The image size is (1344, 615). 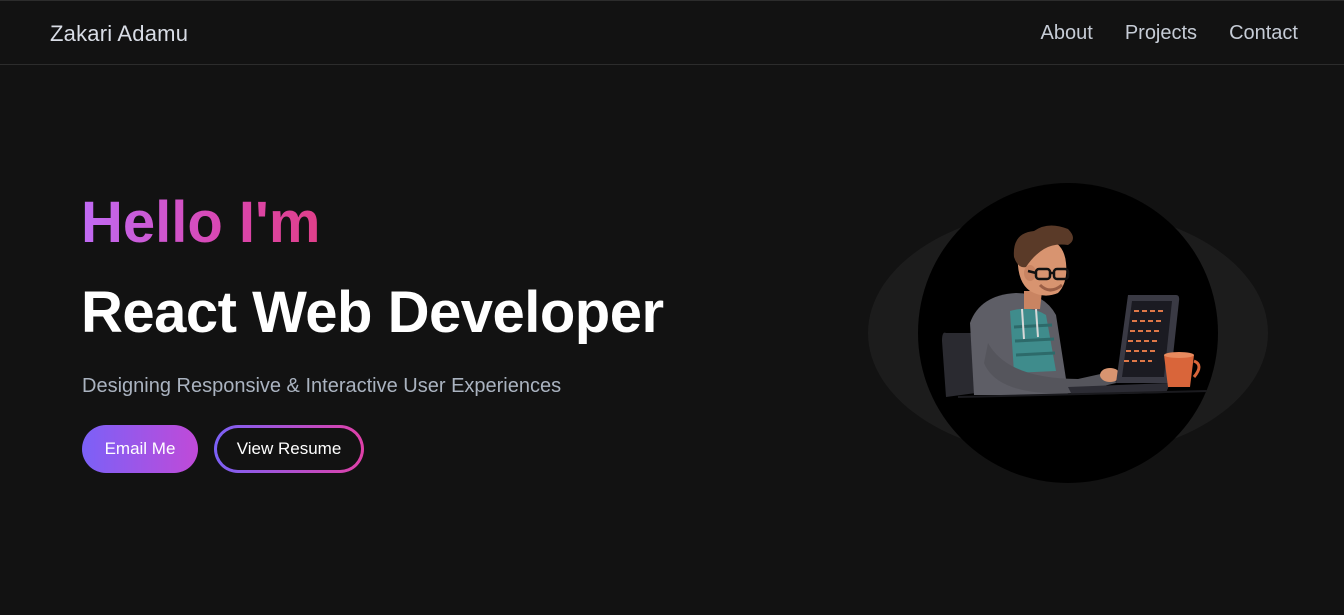 What do you see at coordinates (119, 34) in the screenshot?
I see `brand-name: Zakari Adamu` at bounding box center [119, 34].